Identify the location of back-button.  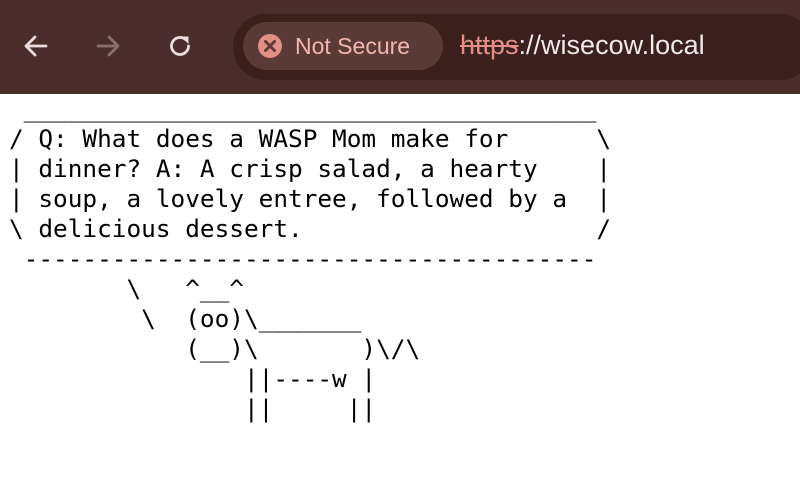
(36, 46).